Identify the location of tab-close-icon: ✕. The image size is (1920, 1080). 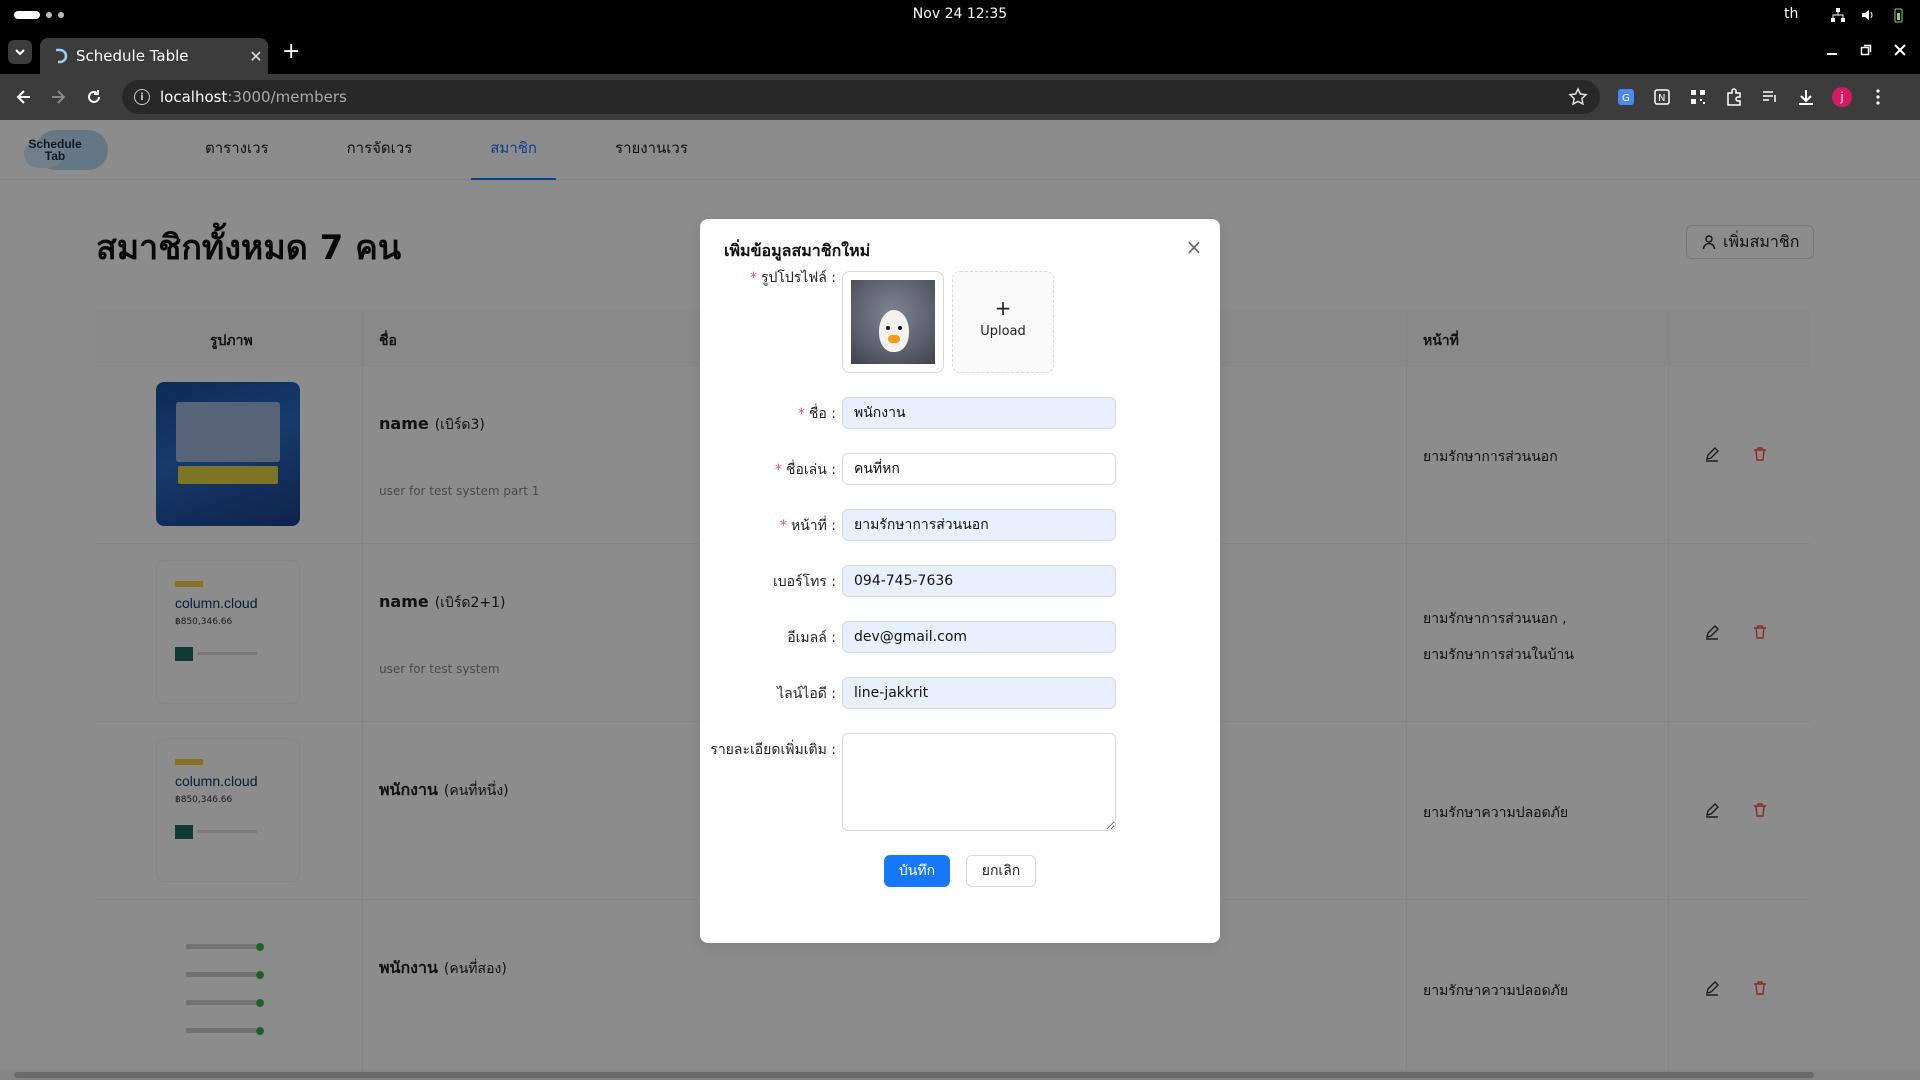
(256, 56).